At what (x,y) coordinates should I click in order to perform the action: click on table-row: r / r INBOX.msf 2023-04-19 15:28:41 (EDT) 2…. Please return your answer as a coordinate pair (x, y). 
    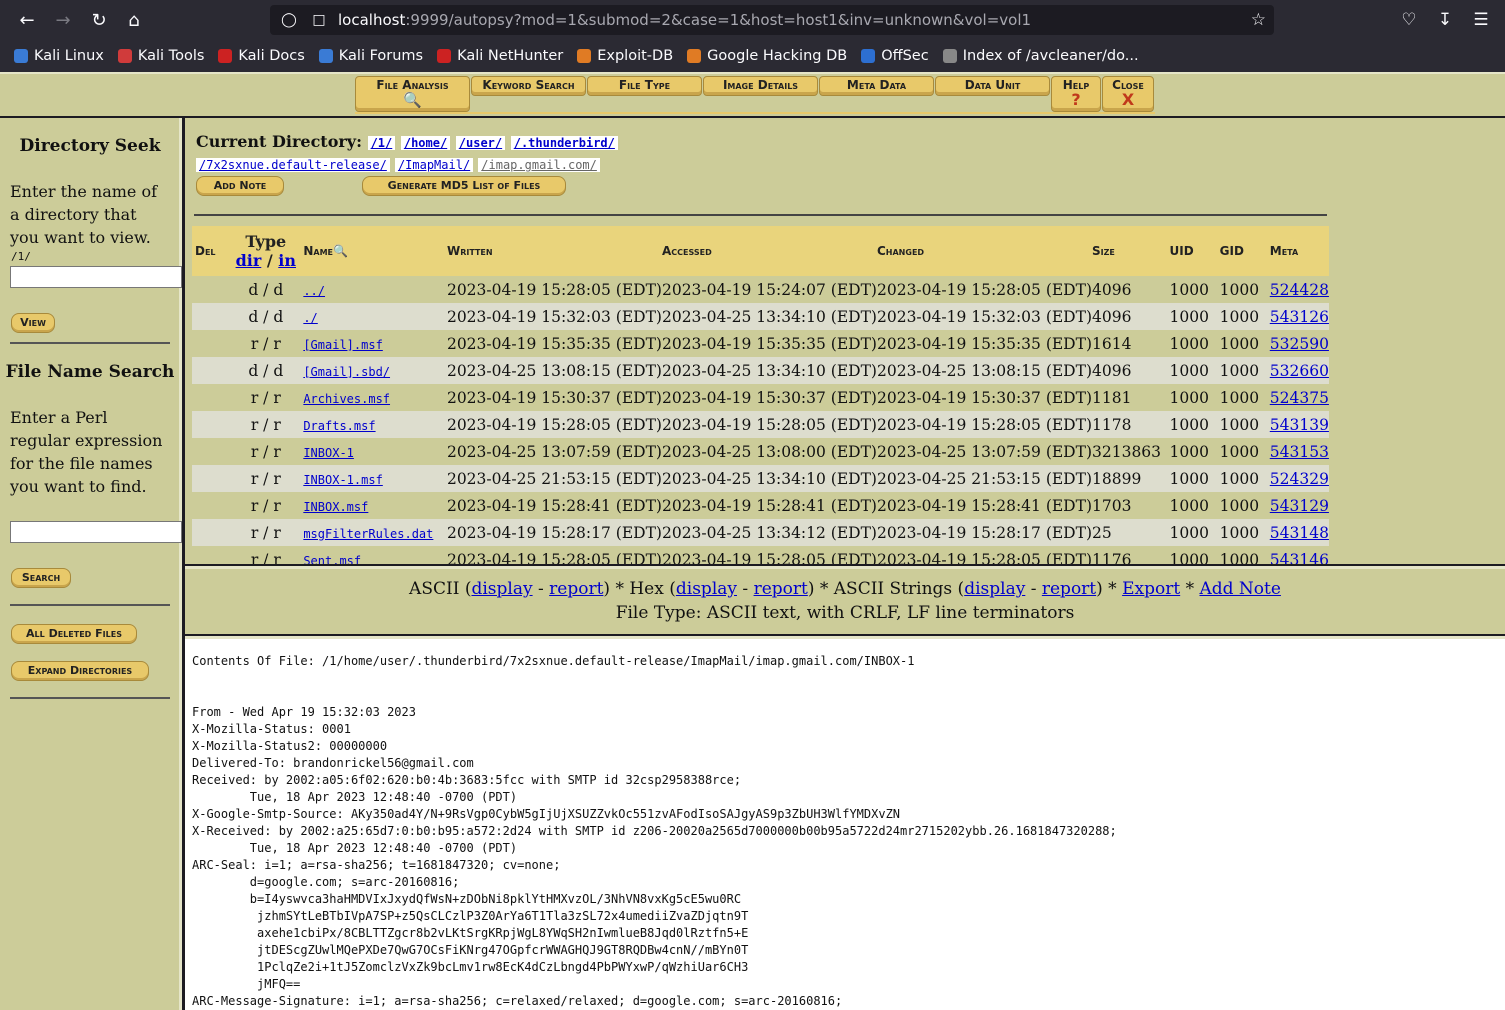
    Looking at the image, I should click on (760, 505).